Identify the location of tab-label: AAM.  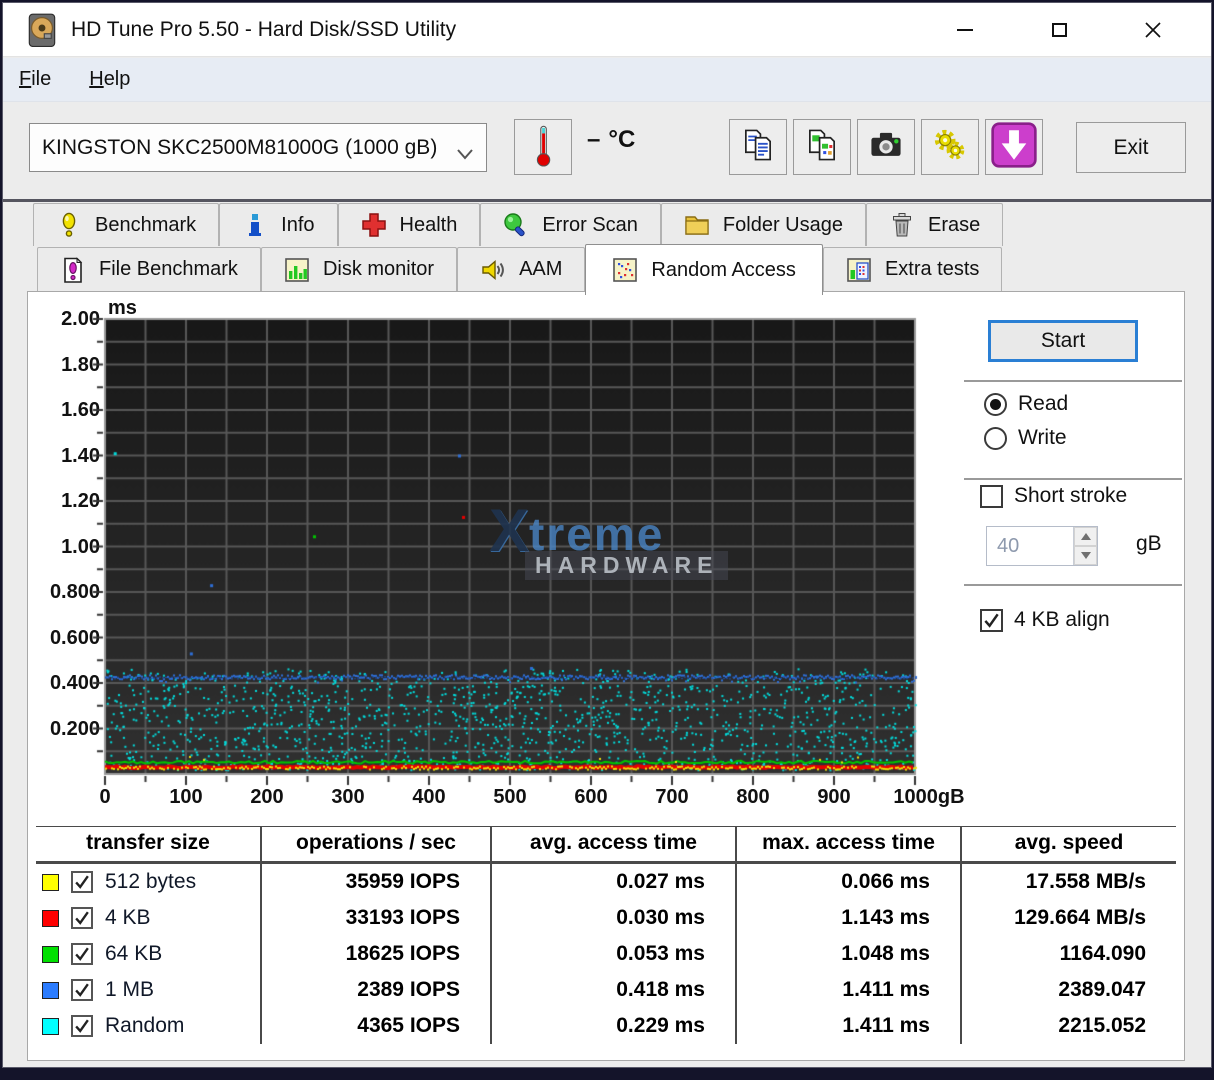
(541, 269).